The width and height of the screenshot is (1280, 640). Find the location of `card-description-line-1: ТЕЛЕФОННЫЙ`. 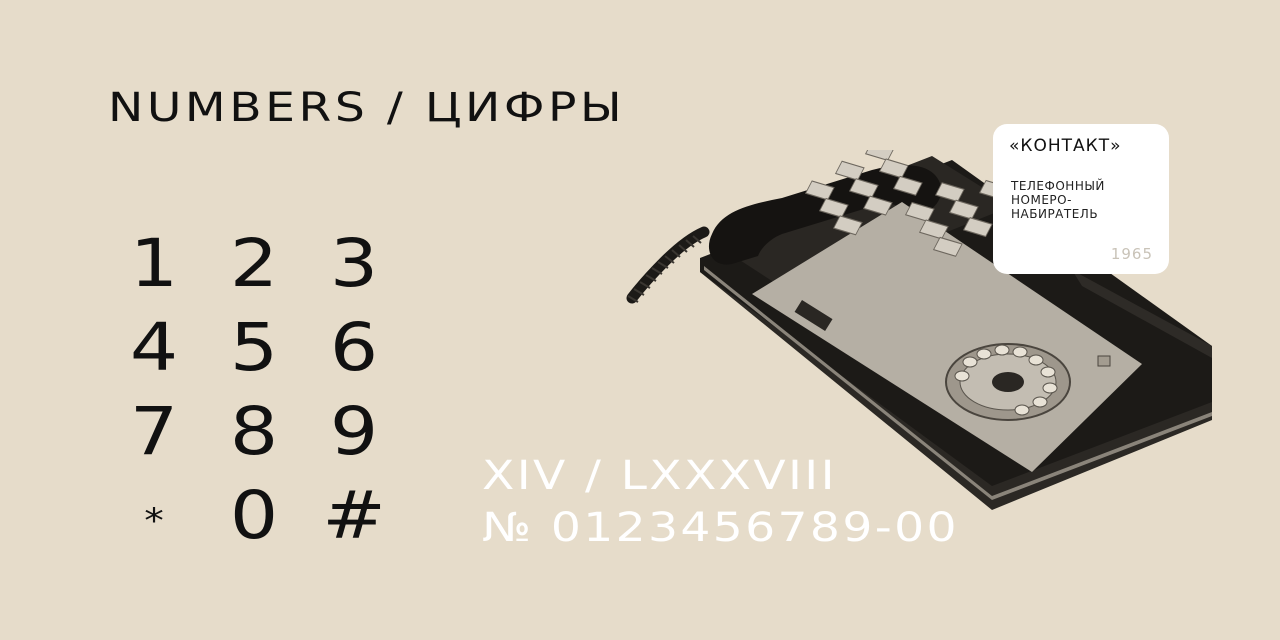

card-description-line-1: ТЕЛЕФОННЫЙ is located at coordinates (1058, 186).